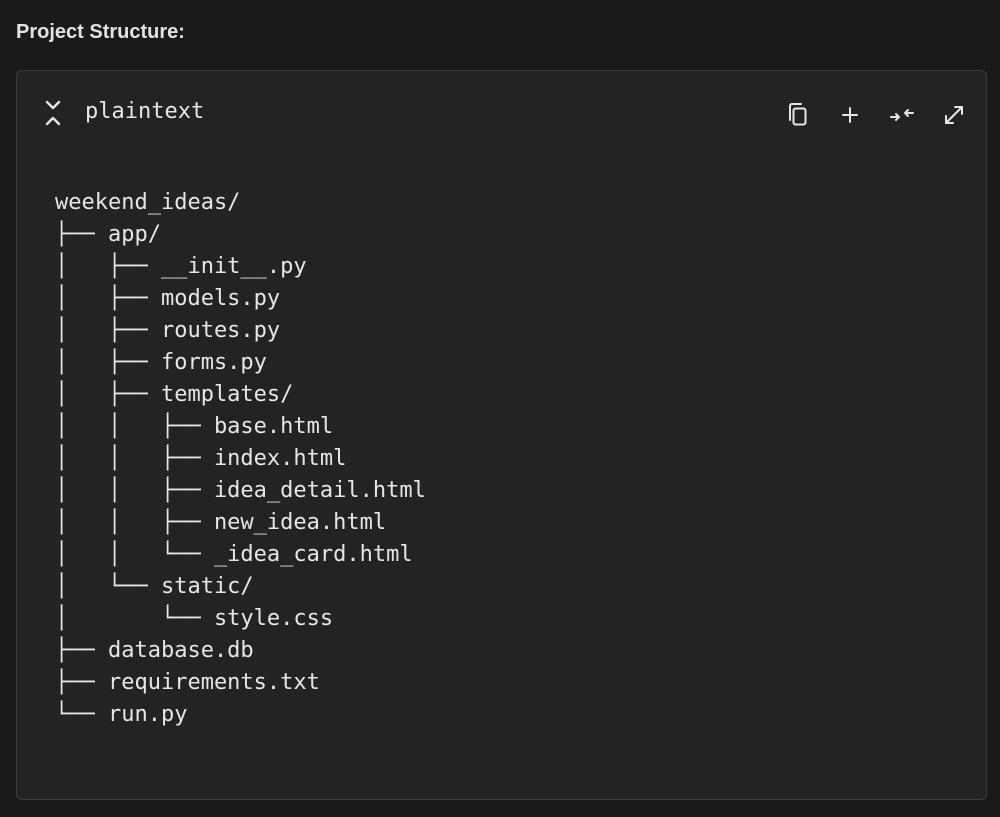  What do you see at coordinates (53, 113) in the screenshot?
I see `collapse-toggle-icon` at bounding box center [53, 113].